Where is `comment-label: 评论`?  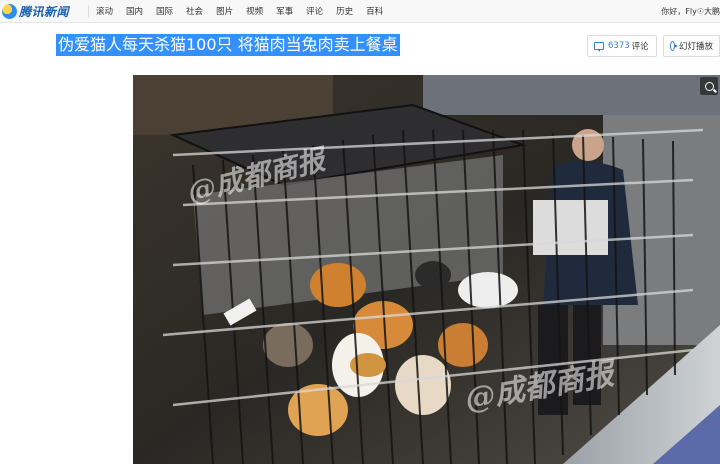 comment-label: 评论 is located at coordinates (640, 47).